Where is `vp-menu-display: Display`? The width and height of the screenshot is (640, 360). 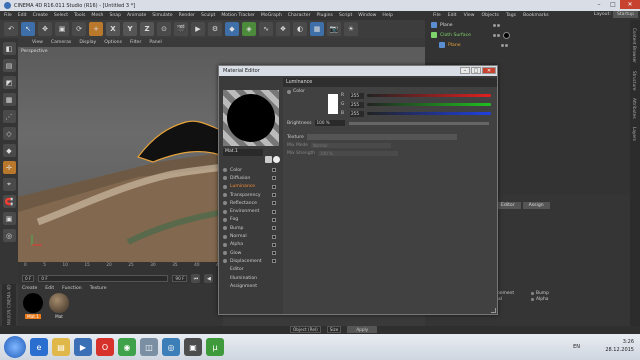
vp-menu-display: Display is located at coordinates (87, 42).